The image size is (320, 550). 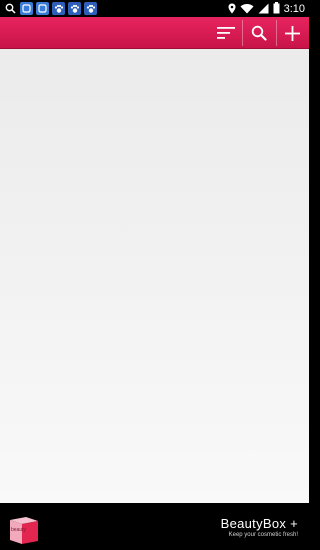 What do you see at coordinates (263, 535) in the screenshot?
I see `banner-tagline: Keep your cosmetic fresh!` at bounding box center [263, 535].